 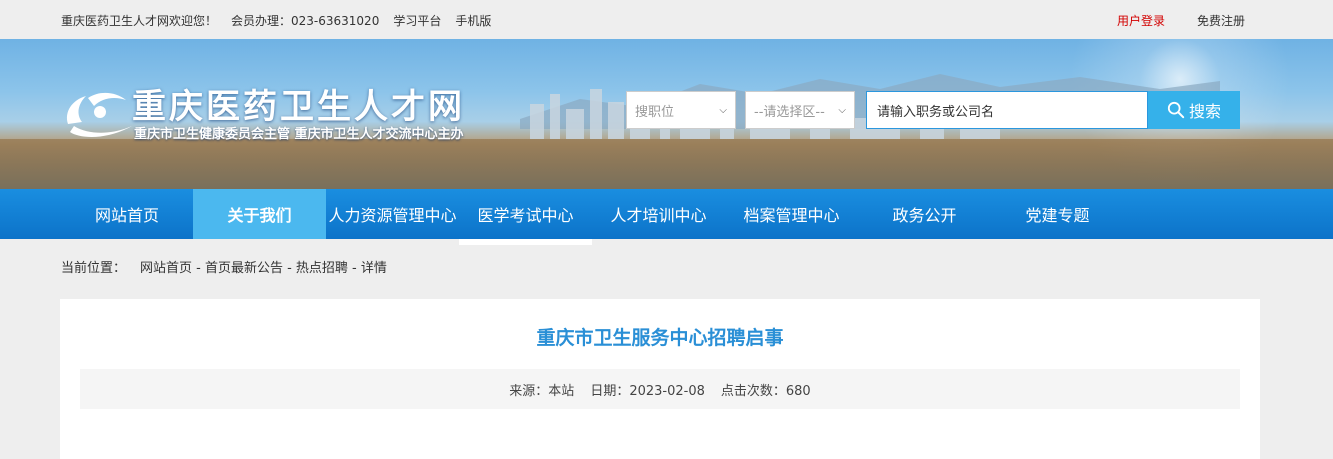 What do you see at coordinates (1176, 110) in the screenshot?
I see `search-icon` at bounding box center [1176, 110].